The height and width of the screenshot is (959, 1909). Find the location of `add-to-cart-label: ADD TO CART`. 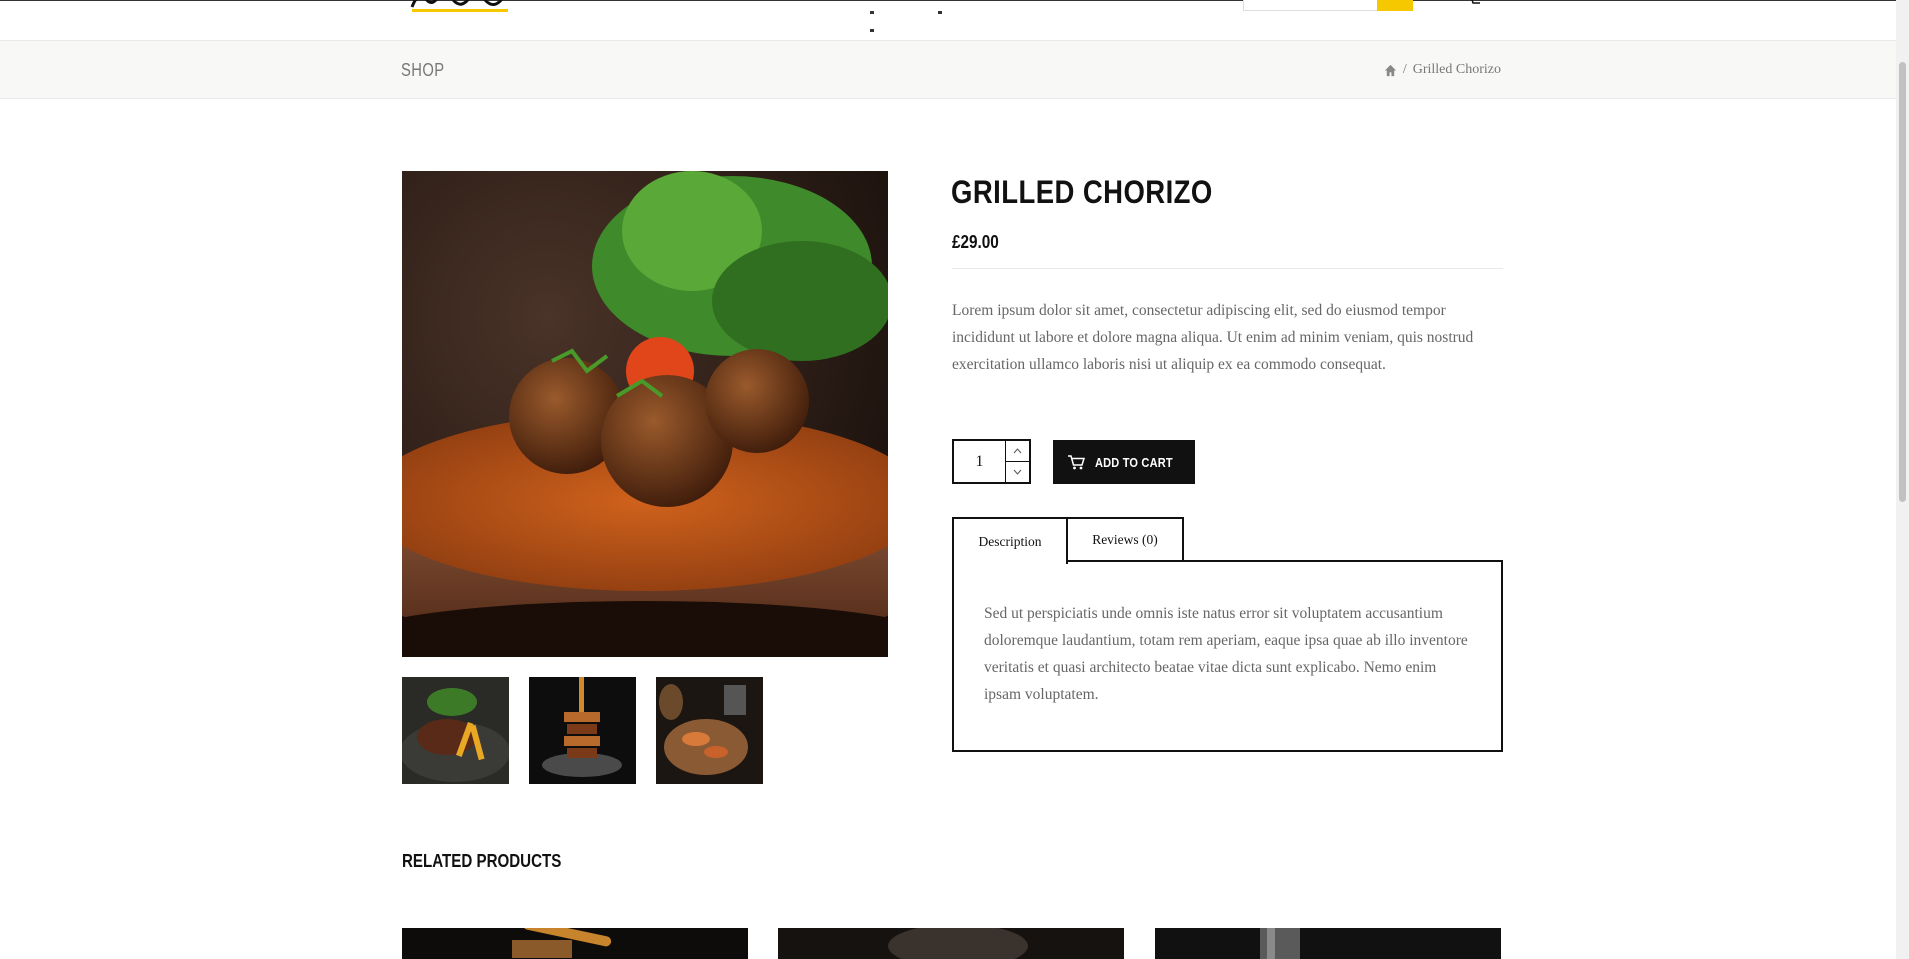

add-to-cart-label: ADD TO CART is located at coordinates (1134, 462).